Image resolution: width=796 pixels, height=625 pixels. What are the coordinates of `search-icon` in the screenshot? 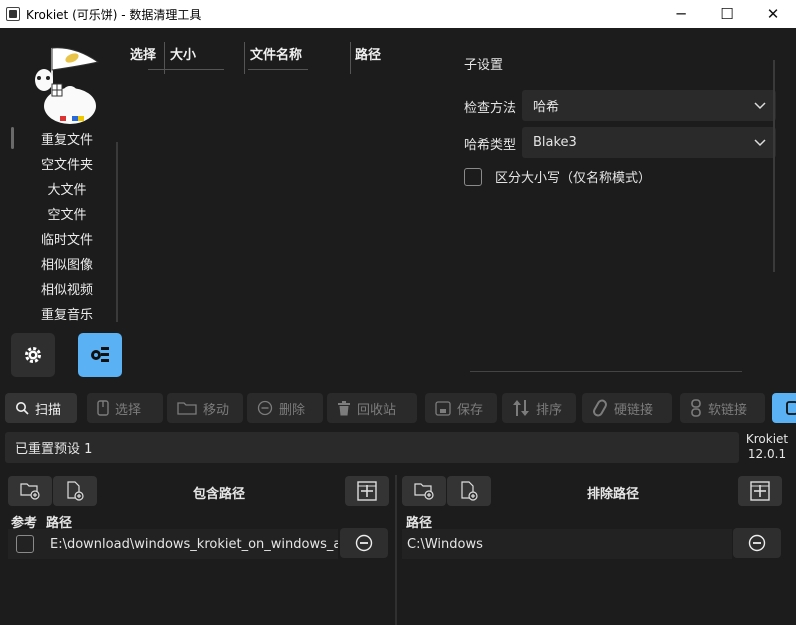 It's located at (22, 408).